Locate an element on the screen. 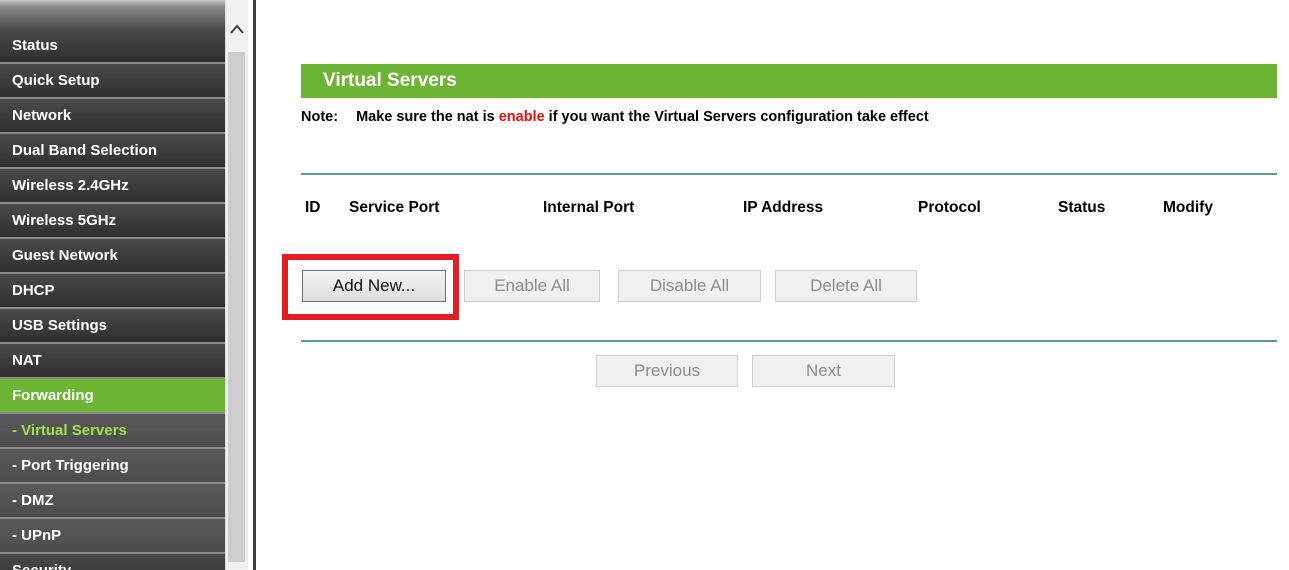 The height and width of the screenshot is (570, 1289). delete-all-button: Delete All is located at coordinates (846, 286).